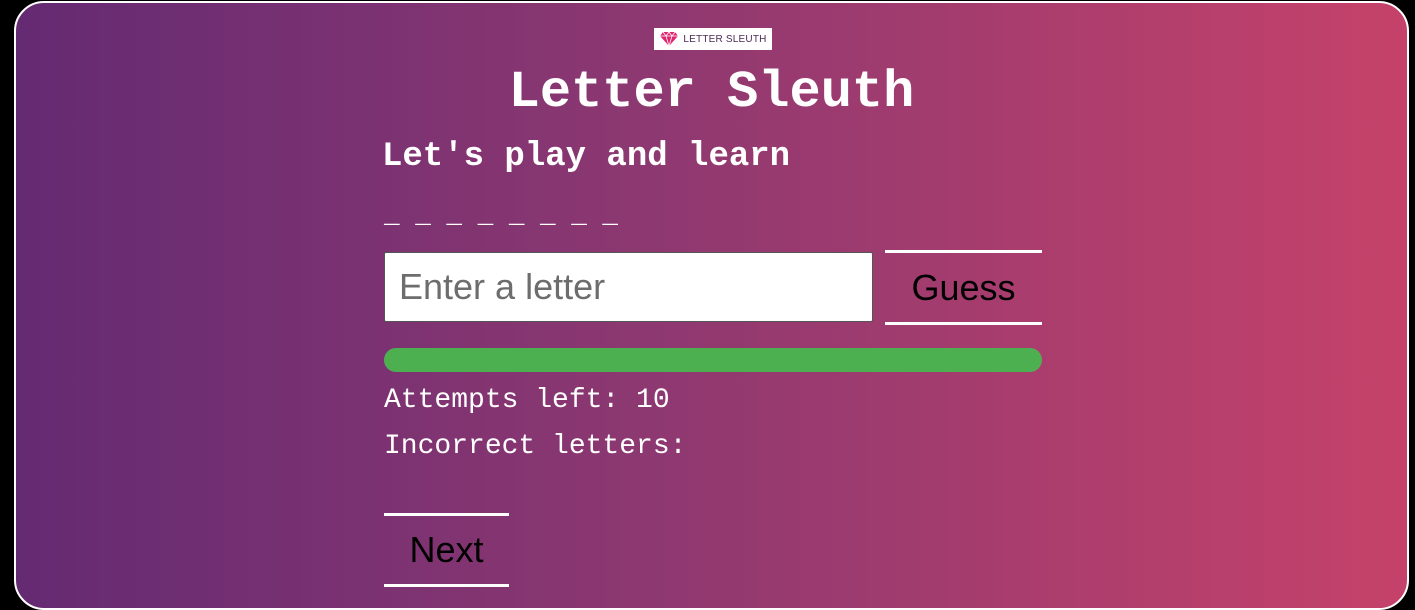 The height and width of the screenshot is (610, 1415). Describe the element at coordinates (628, 287) in the screenshot. I see `letter-input` at that location.